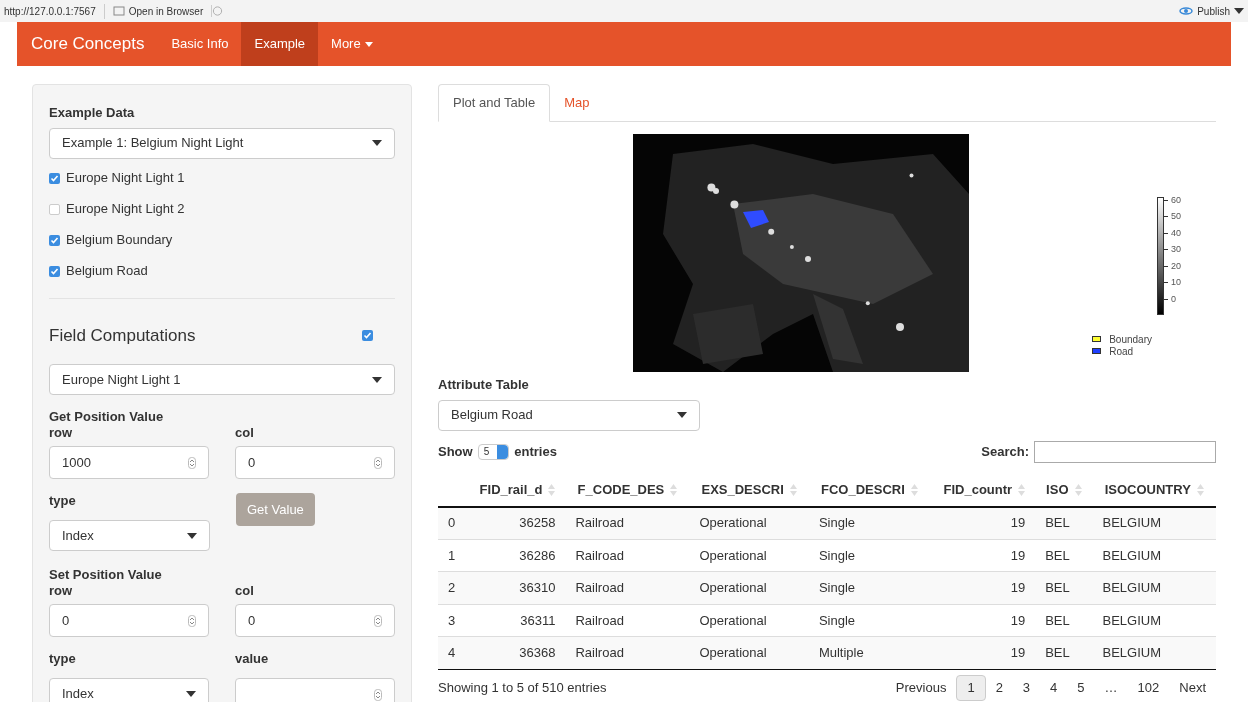  Describe the element at coordinates (153, 11) in the screenshot. I see `open-in-browser-button: Open in Browser` at that location.